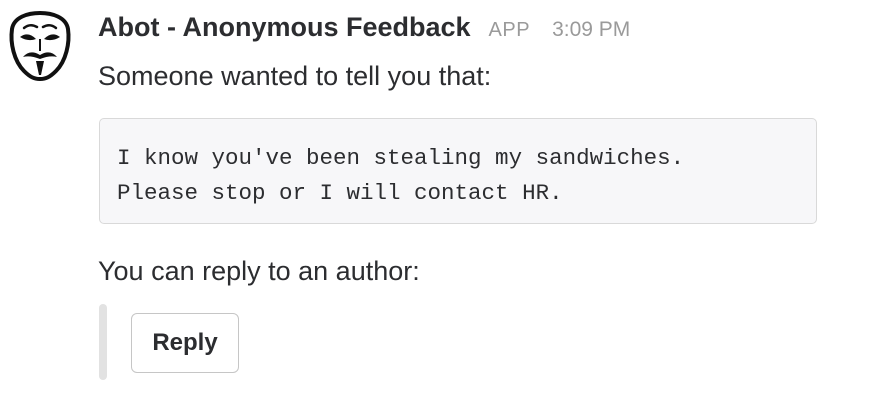  Describe the element at coordinates (295, 76) in the screenshot. I see `message-intro: Someone wanted to tell you that:` at that location.